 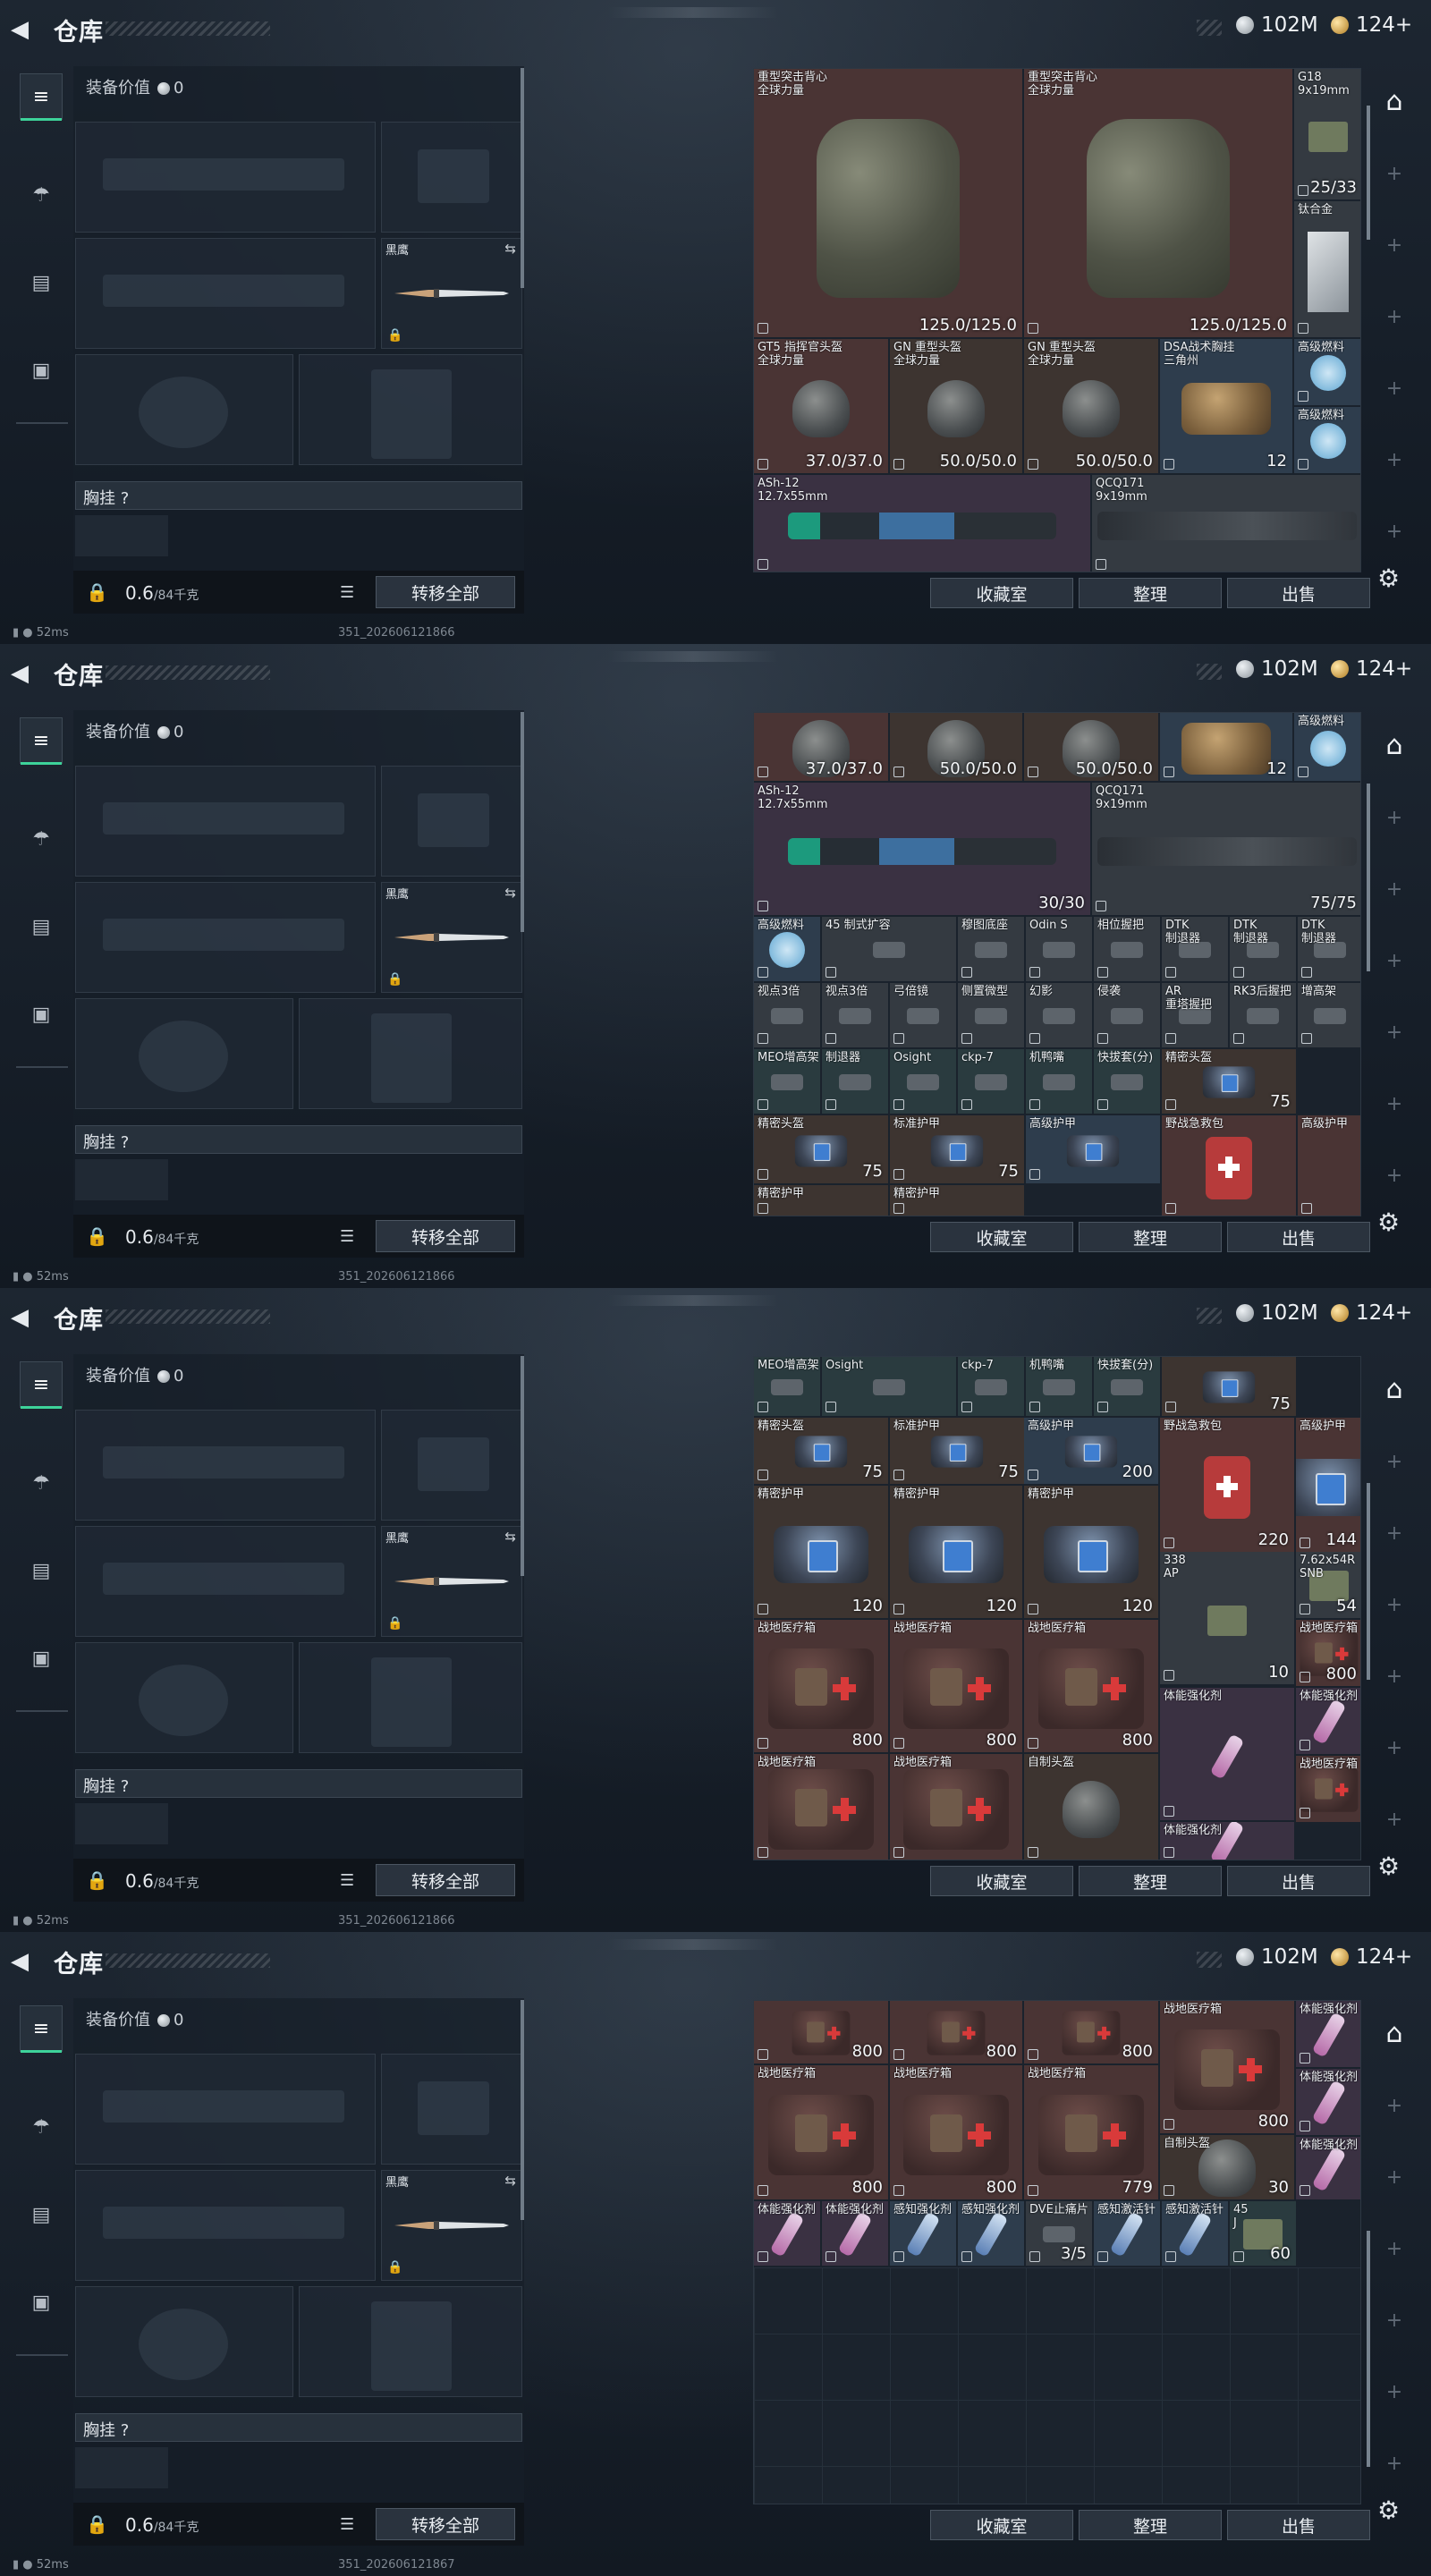 What do you see at coordinates (42, 839) in the screenshot?
I see `gear-tab-icon: ☂` at bounding box center [42, 839].